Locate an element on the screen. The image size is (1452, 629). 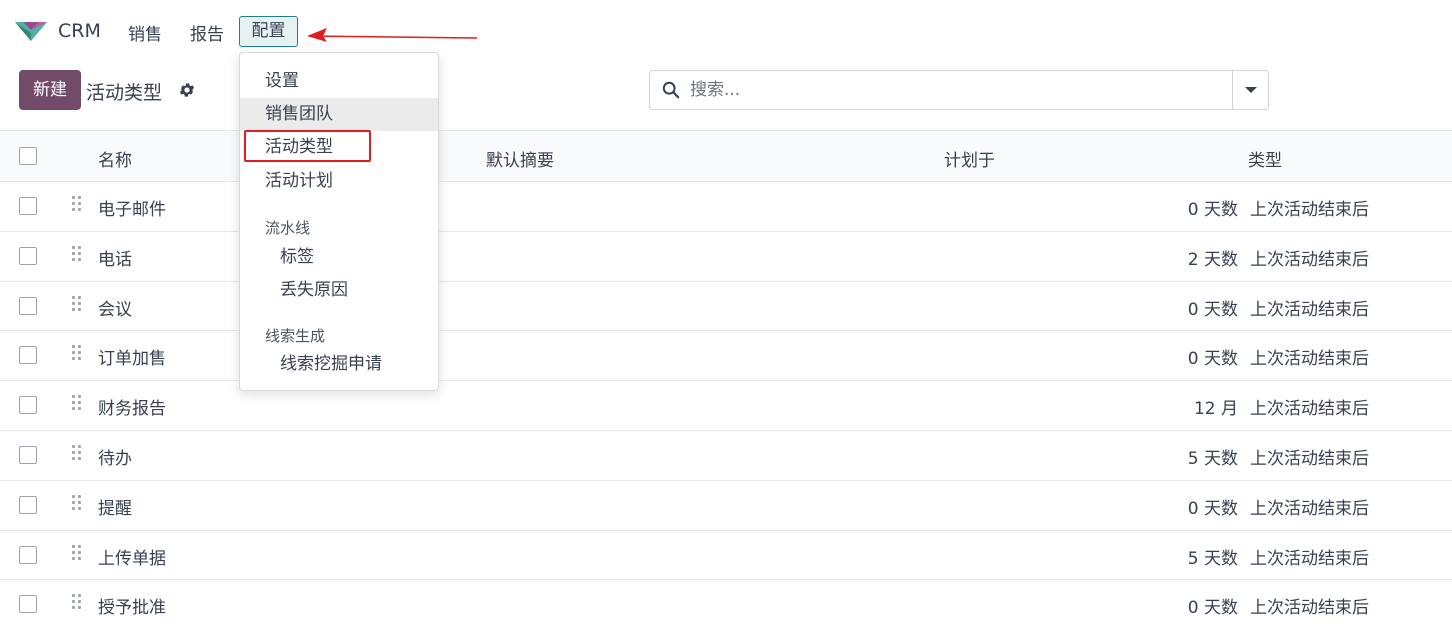
cell-name: 财务报告 is located at coordinates (132, 409).